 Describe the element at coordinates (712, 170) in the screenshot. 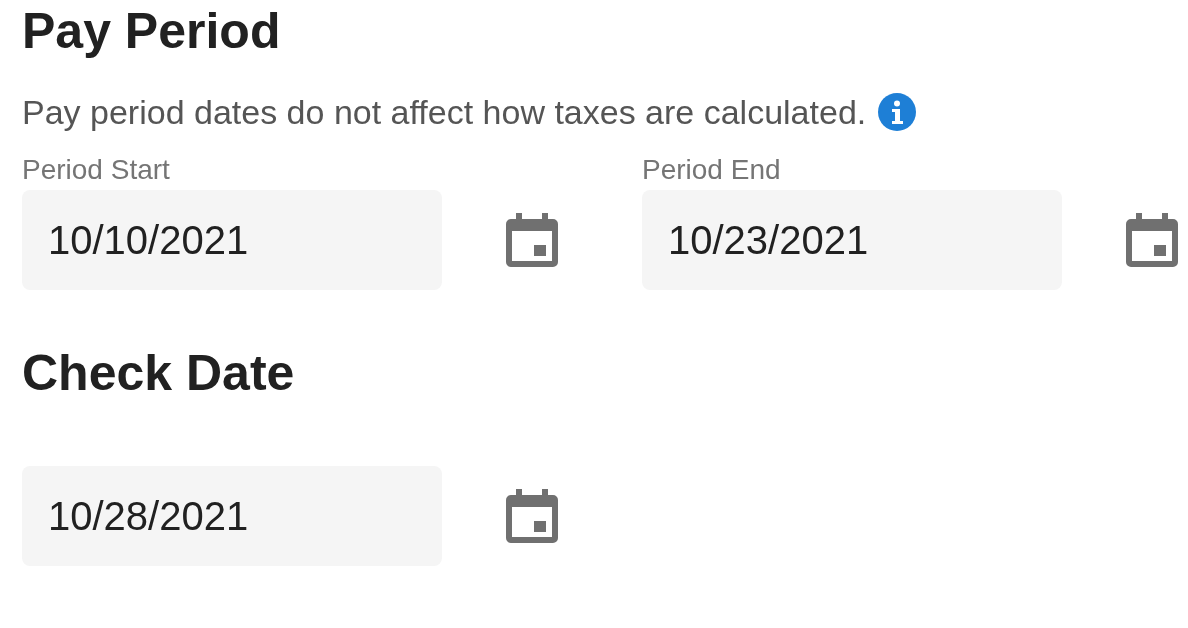

I see `field-label: Period End` at that location.